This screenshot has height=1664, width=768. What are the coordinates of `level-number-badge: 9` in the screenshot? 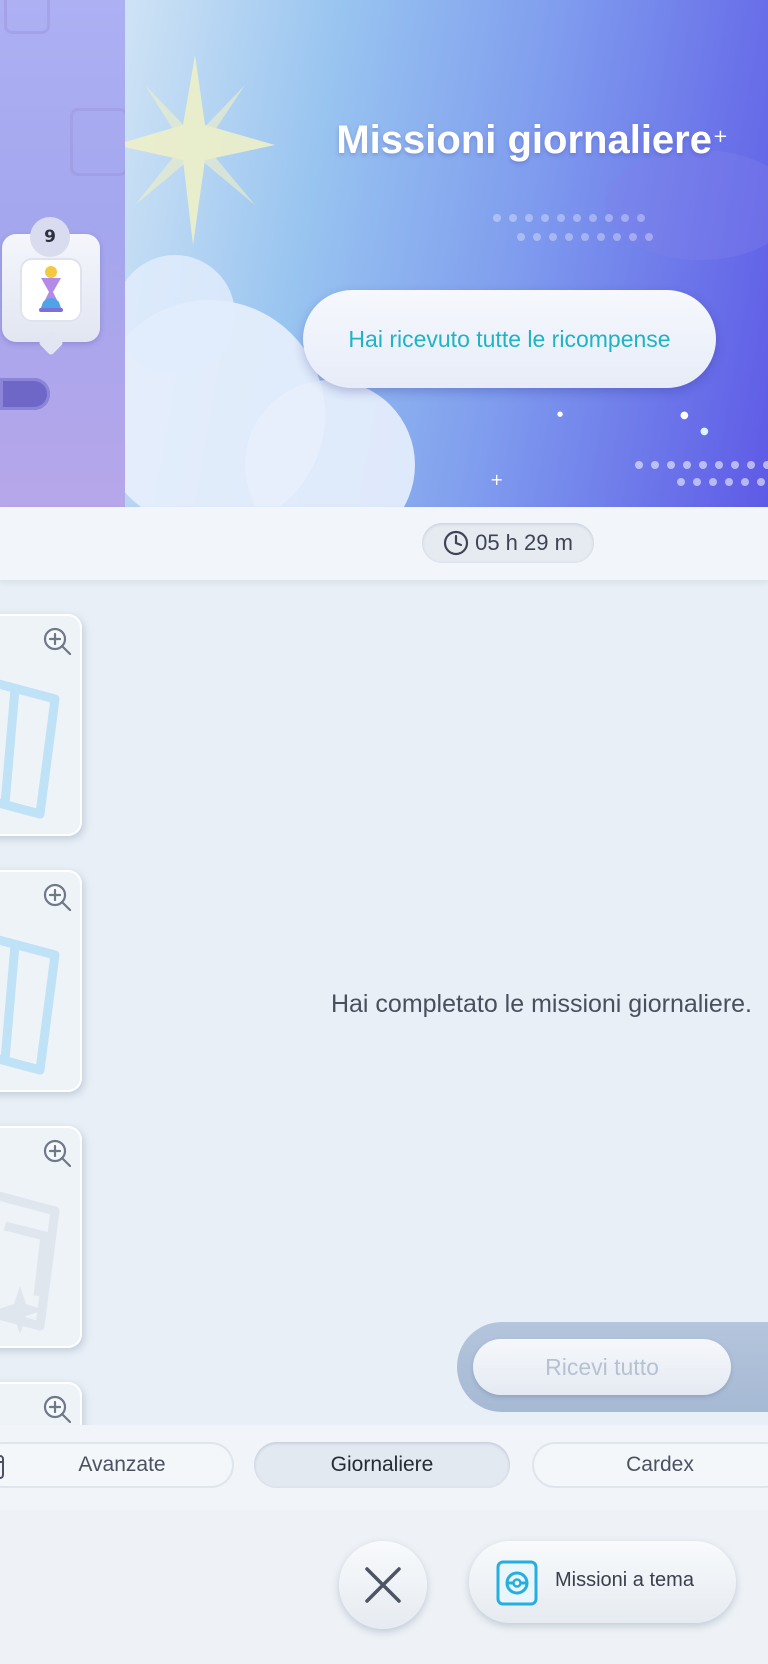 It's located at (50, 237).